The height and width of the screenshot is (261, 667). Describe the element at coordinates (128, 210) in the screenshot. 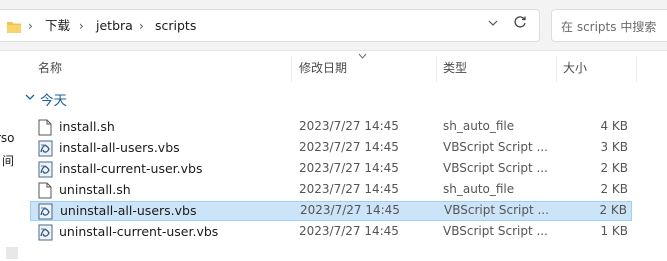

I see `file-name: uninstall-all-users.vbs` at that location.